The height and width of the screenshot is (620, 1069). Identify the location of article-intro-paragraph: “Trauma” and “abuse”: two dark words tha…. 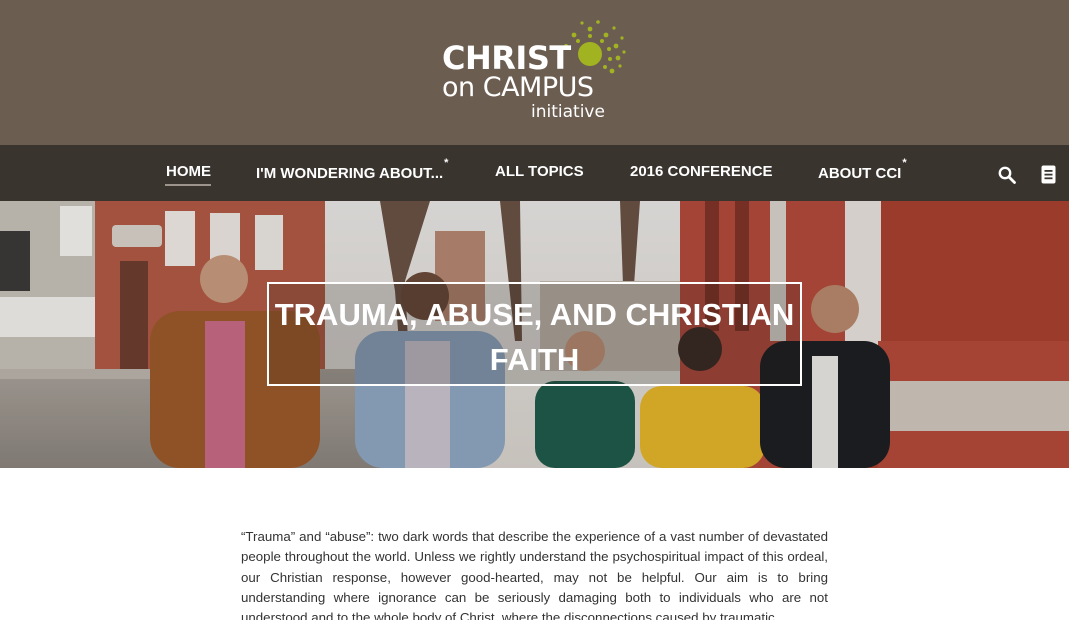
(534, 574).